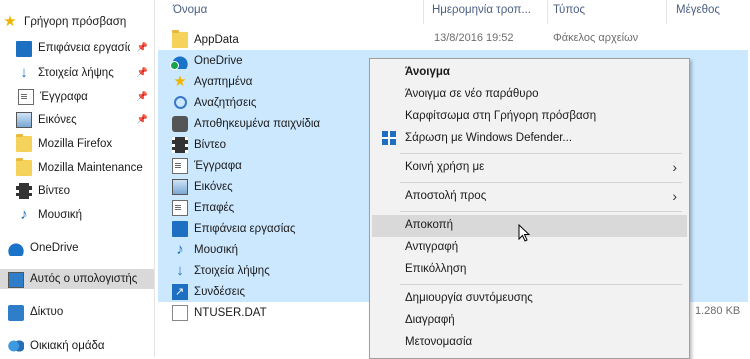  I want to click on menu-item-label: Επικόλληση, so click(436, 269).